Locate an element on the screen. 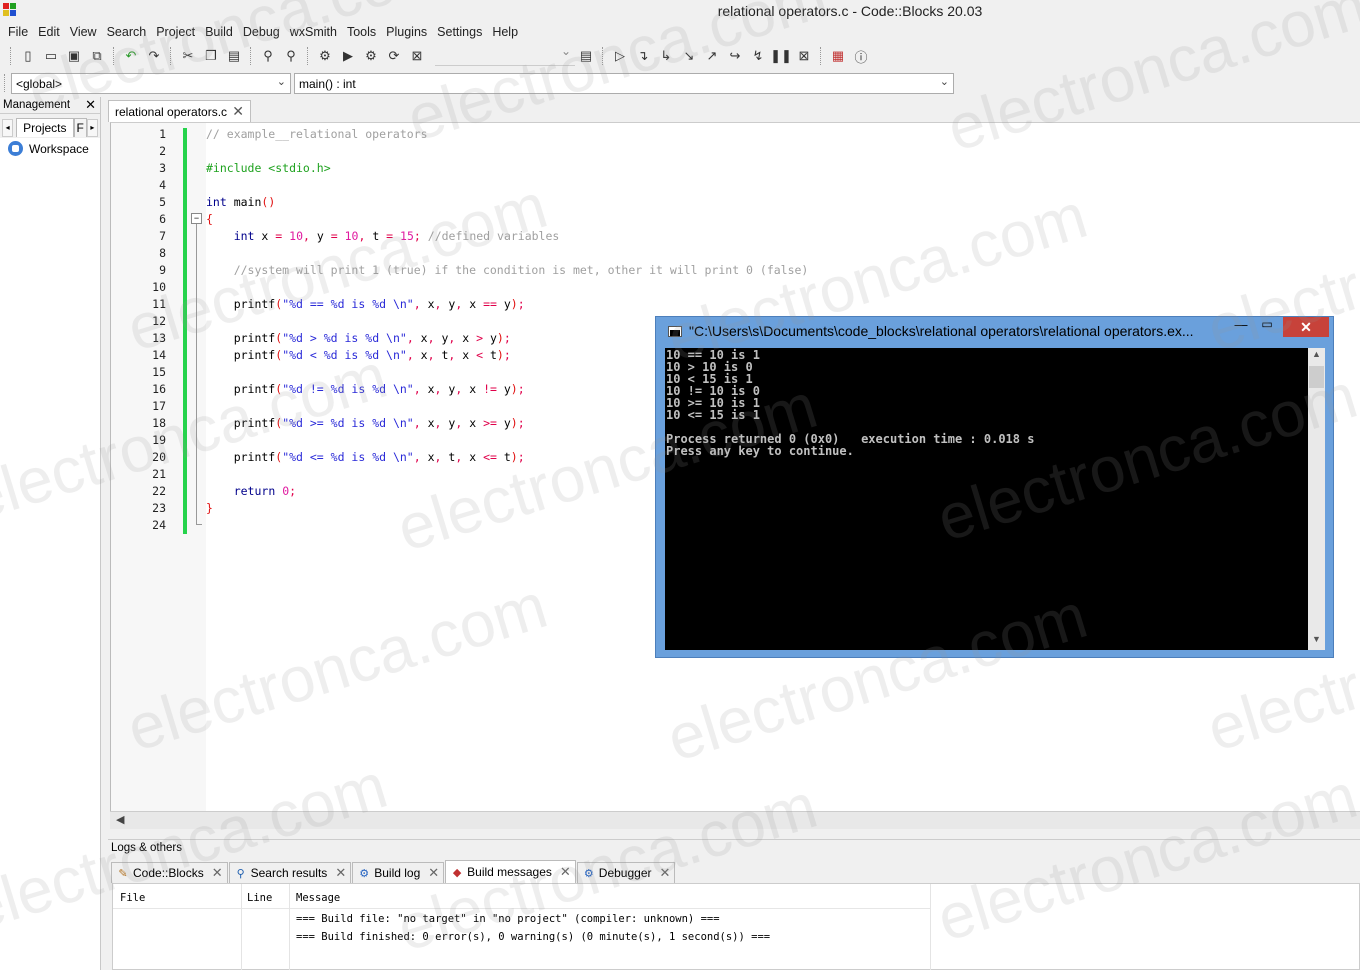 The image size is (1360, 970). next-line-icon: ↳ is located at coordinates (666, 56).